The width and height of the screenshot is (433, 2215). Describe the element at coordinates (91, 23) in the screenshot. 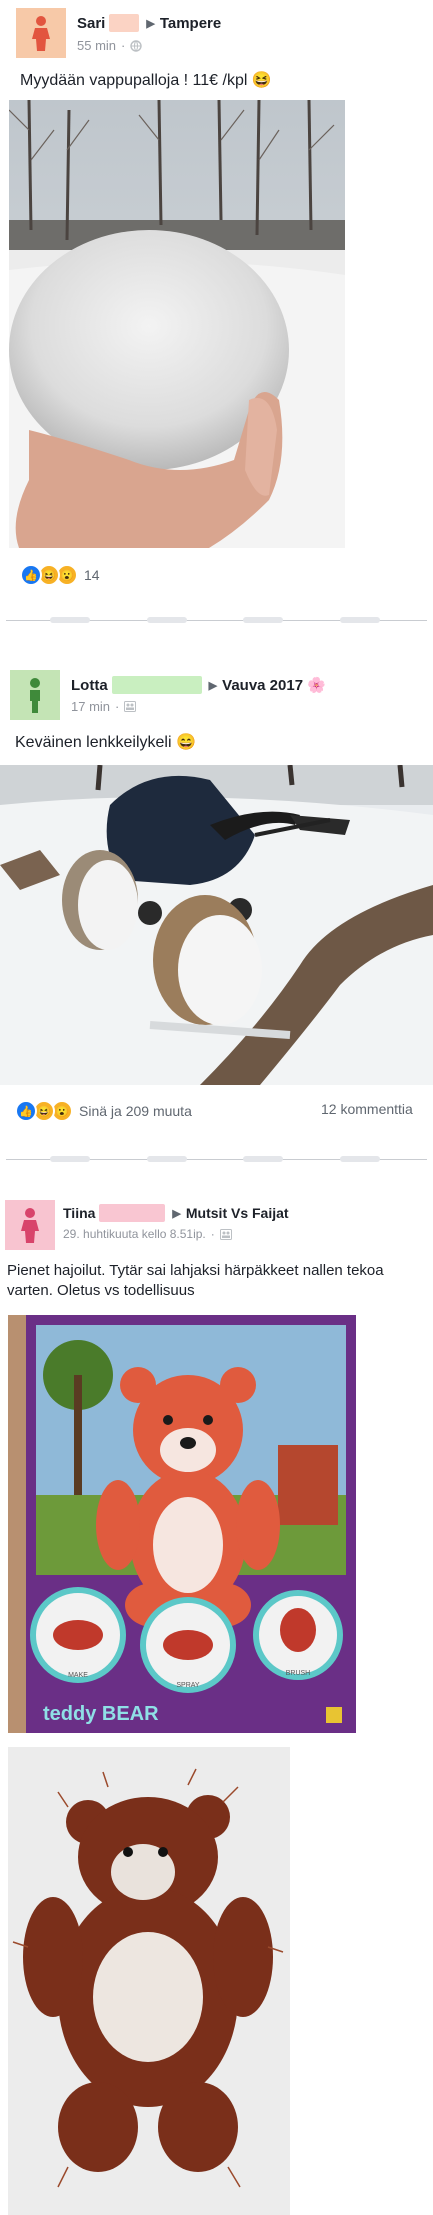

I see `author-name: Sari` at that location.